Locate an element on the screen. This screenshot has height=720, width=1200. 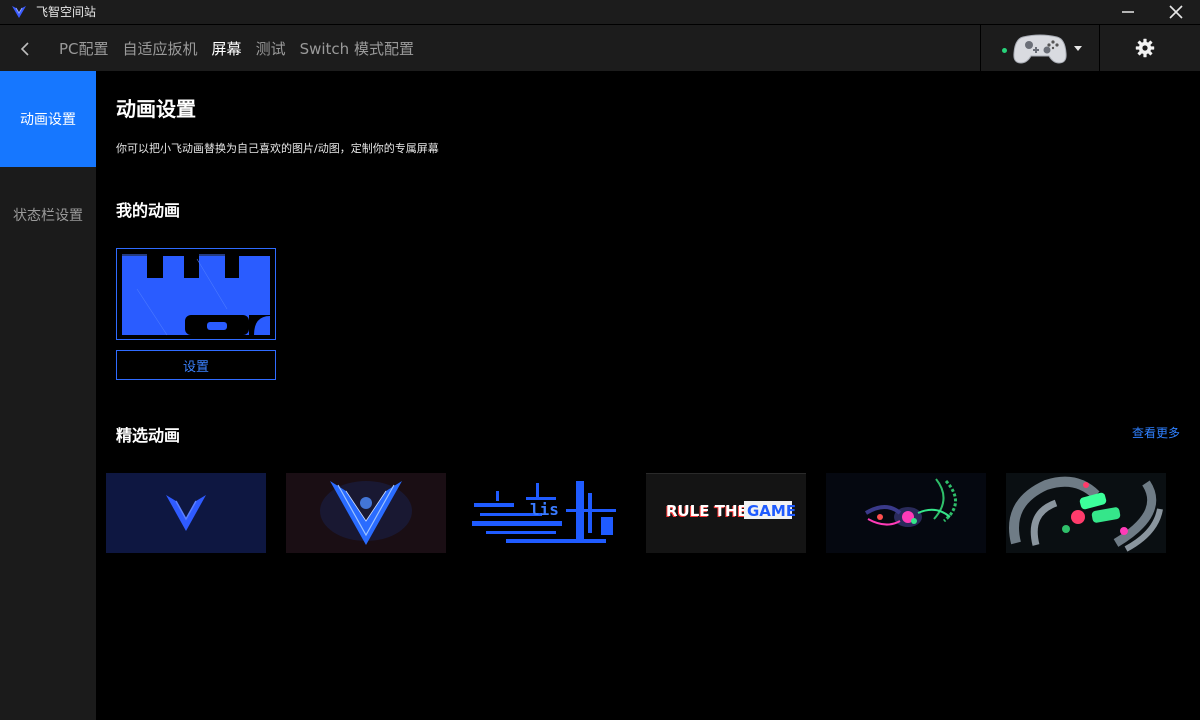
app-logo-icon is located at coordinates (19, 12).